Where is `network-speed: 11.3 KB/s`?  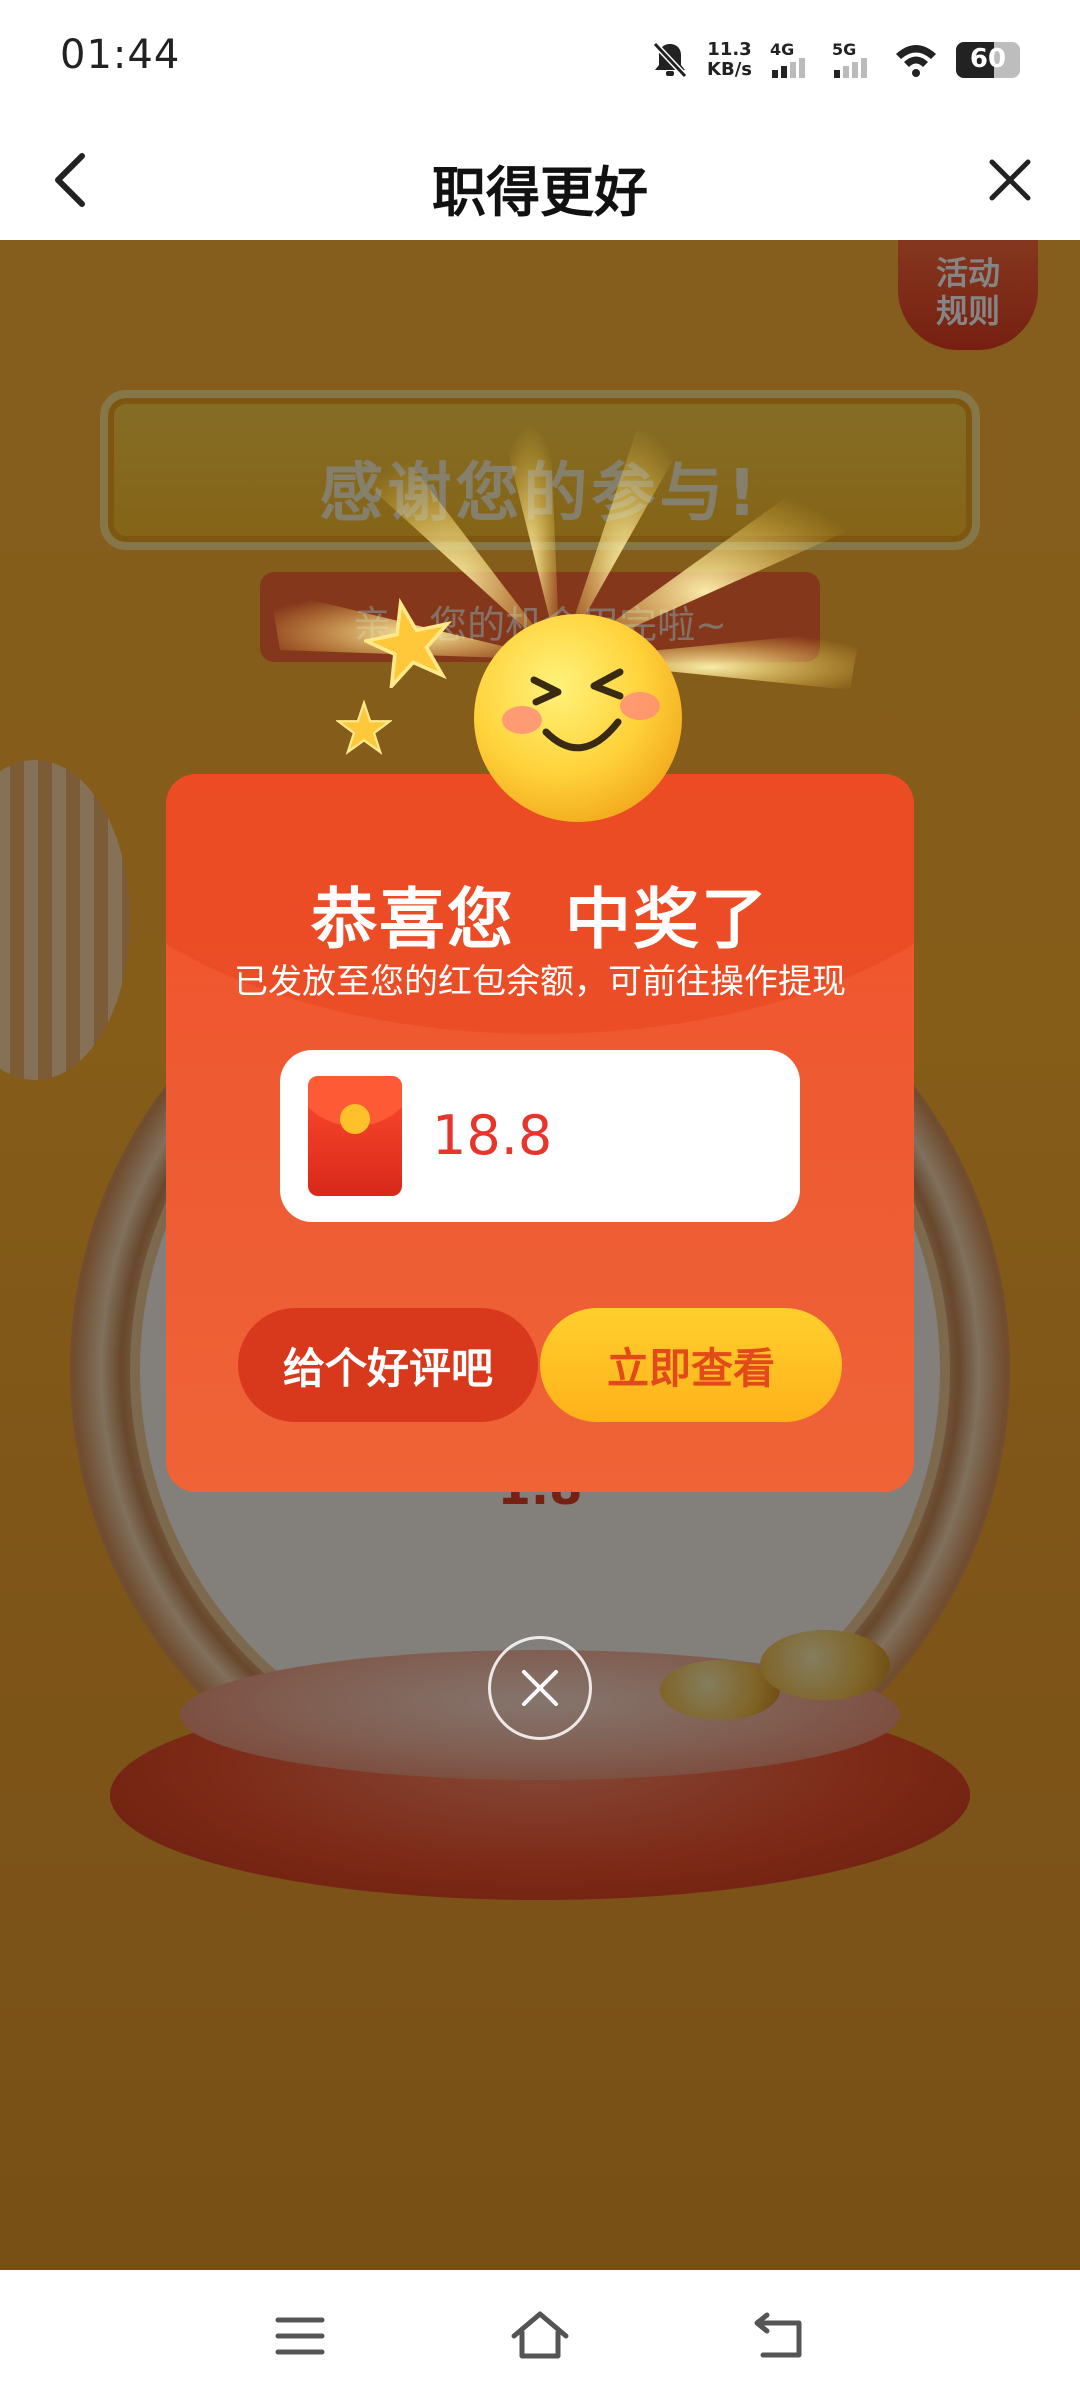 network-speed: 11.3 KB/s is located at coordinates (729, 60).